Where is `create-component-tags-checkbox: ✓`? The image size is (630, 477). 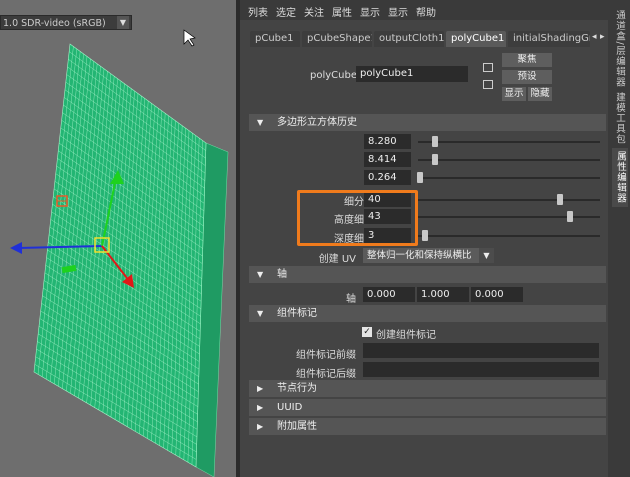
create-component-tags-checkbox: ✓ is located at coordinates (367, 332).